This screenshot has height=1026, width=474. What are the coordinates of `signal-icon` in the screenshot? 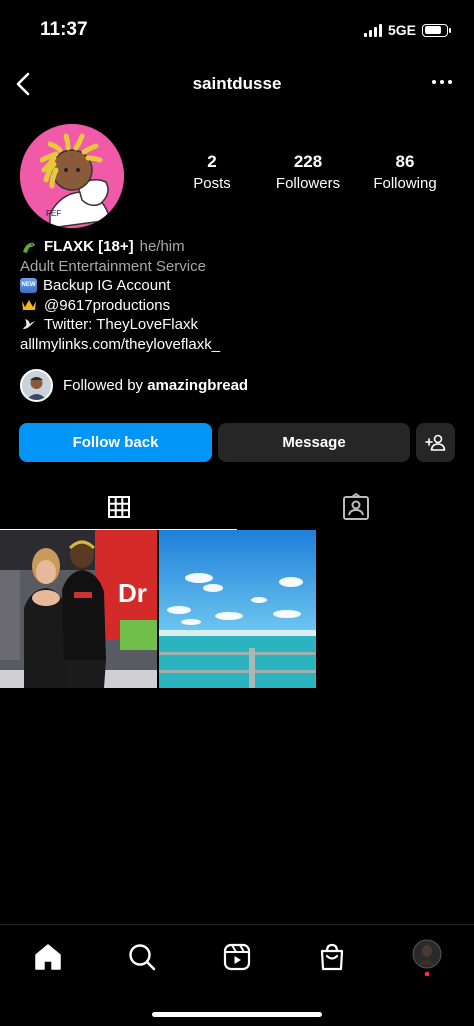 It's located at (372, 30).